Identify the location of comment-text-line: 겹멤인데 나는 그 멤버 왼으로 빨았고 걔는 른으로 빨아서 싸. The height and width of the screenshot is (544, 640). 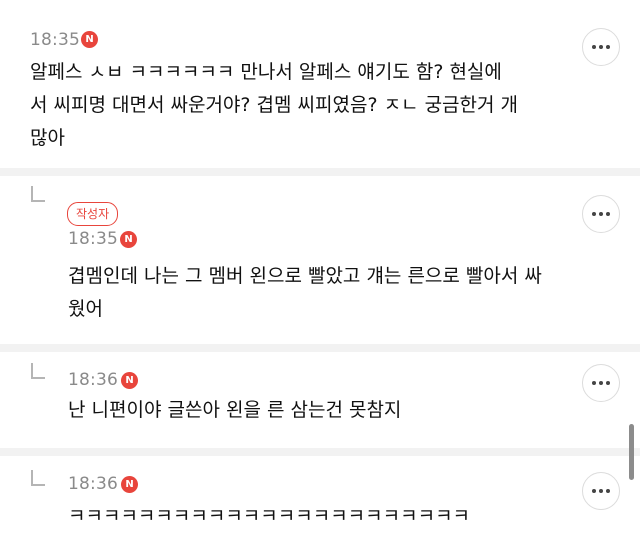
(305, 276).